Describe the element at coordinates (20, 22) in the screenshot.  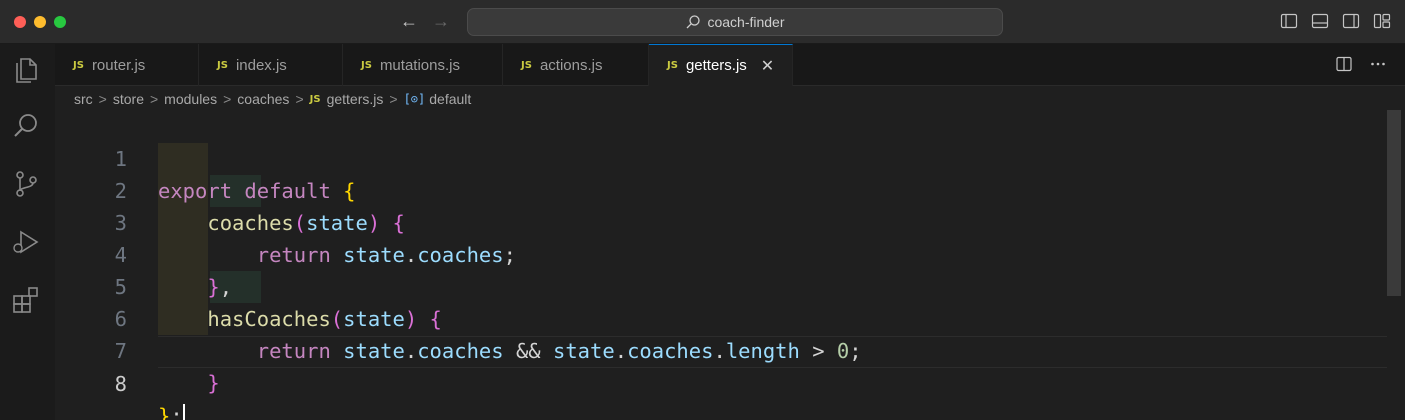
I see `close-window-button` at that location.